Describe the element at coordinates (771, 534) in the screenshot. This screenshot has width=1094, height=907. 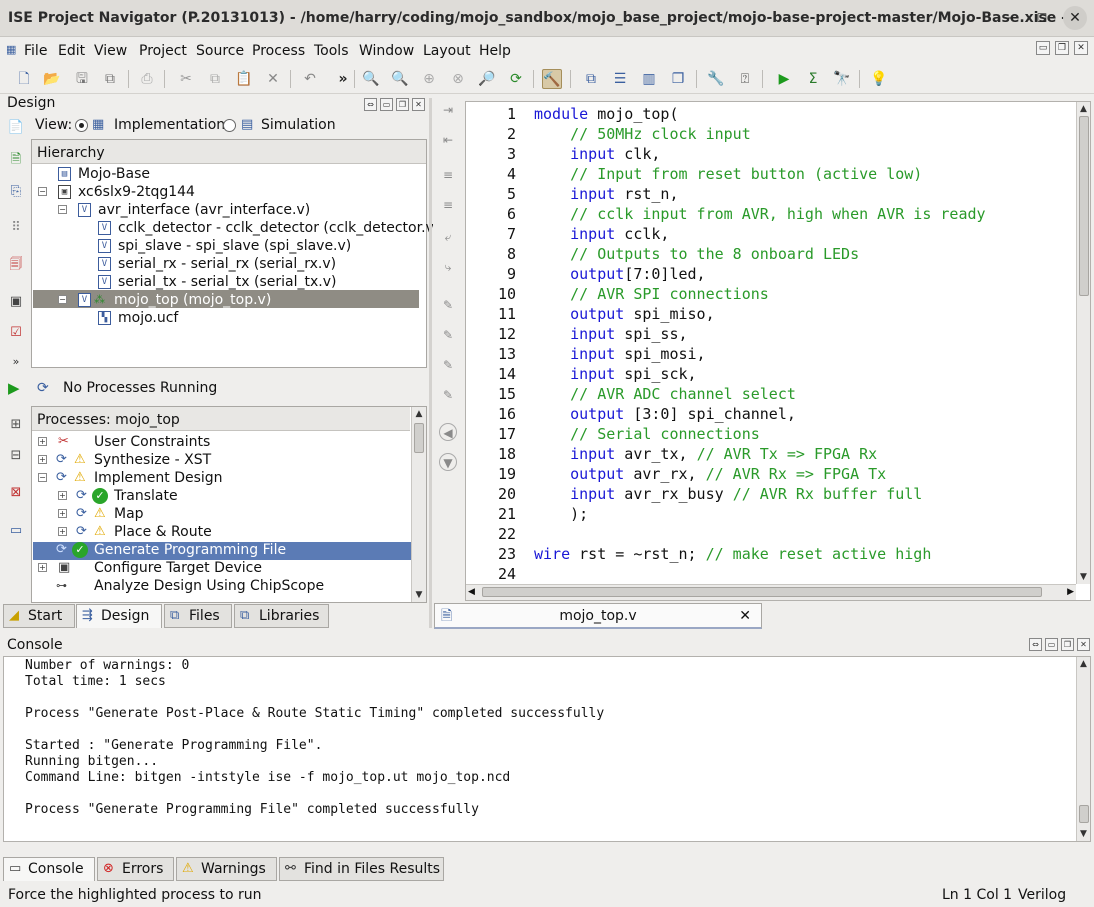
I see `code-line: 22` at that location.